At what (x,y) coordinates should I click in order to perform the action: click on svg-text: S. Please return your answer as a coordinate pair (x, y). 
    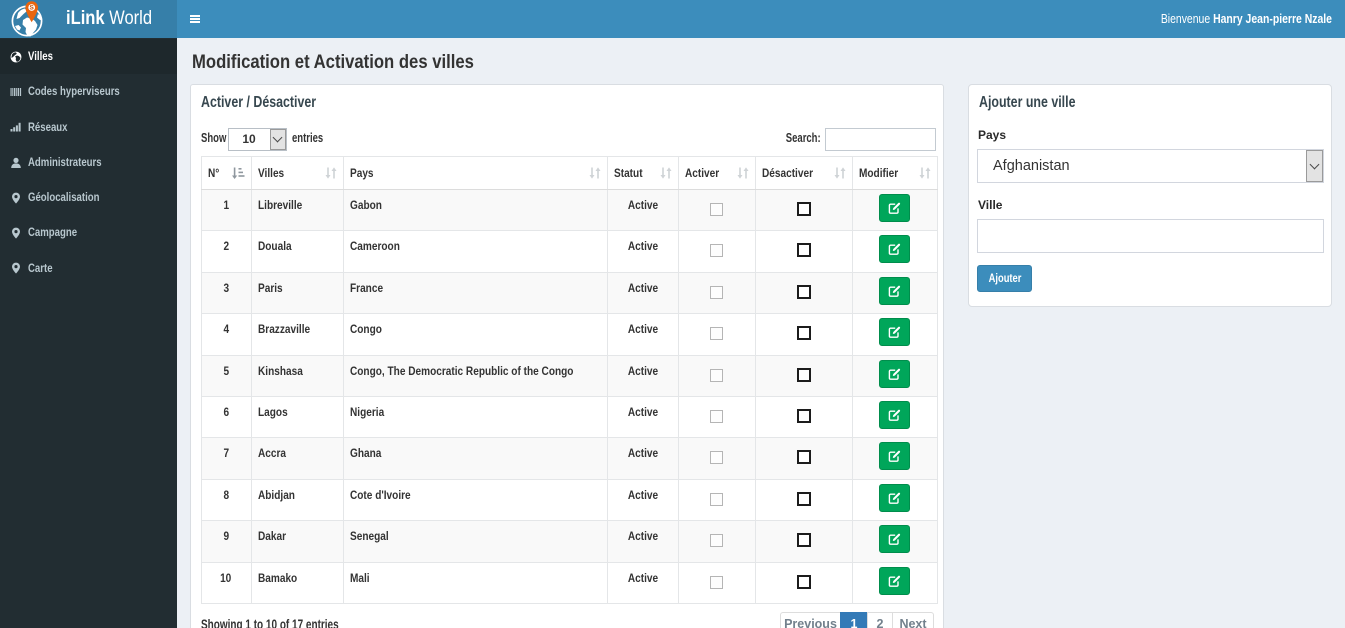
    Looking at the image, I should click on (32, 8).